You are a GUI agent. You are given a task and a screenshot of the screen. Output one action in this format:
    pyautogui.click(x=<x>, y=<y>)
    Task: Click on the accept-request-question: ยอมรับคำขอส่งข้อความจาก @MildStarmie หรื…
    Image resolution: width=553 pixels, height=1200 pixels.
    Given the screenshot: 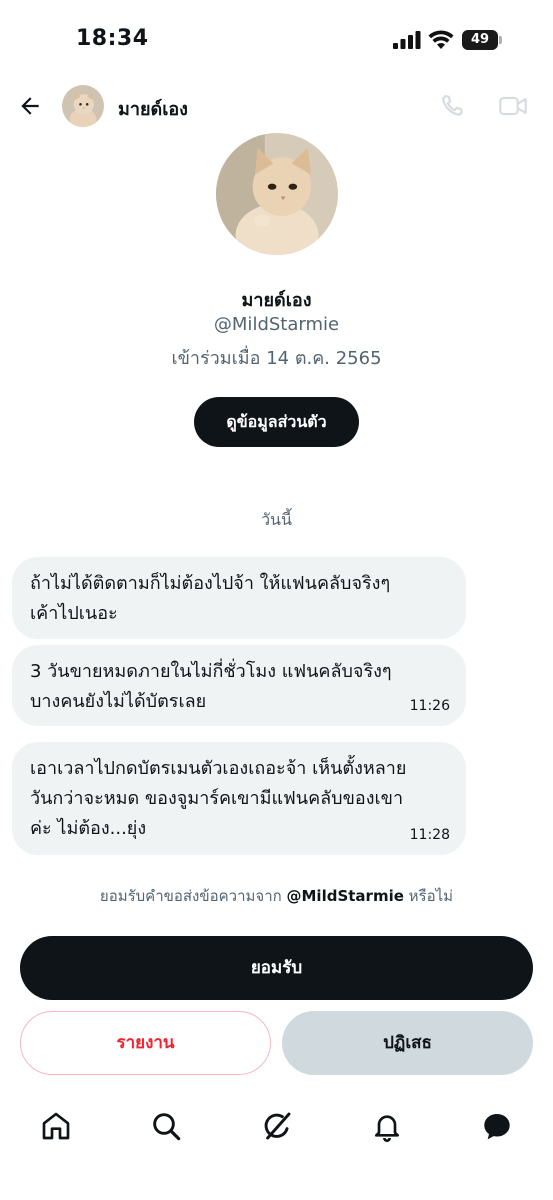 What is the action you would take?
    pyautogui.click(x=276, y=896)
    